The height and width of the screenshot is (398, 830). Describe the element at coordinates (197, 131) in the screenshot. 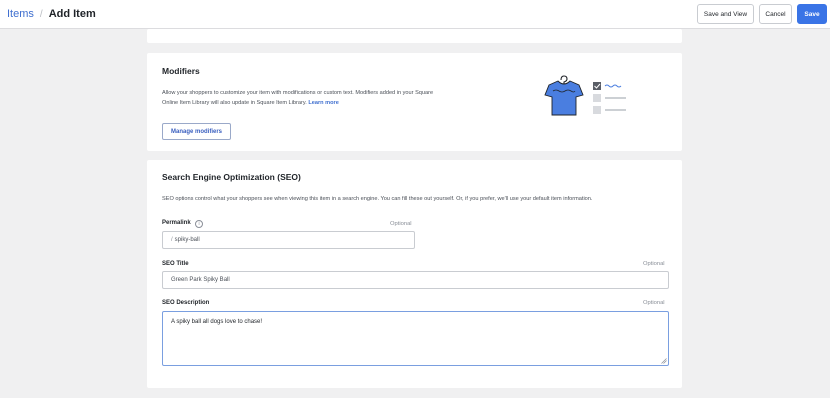

I see `manage-modifiers-button: Manage modifiers` at that location.